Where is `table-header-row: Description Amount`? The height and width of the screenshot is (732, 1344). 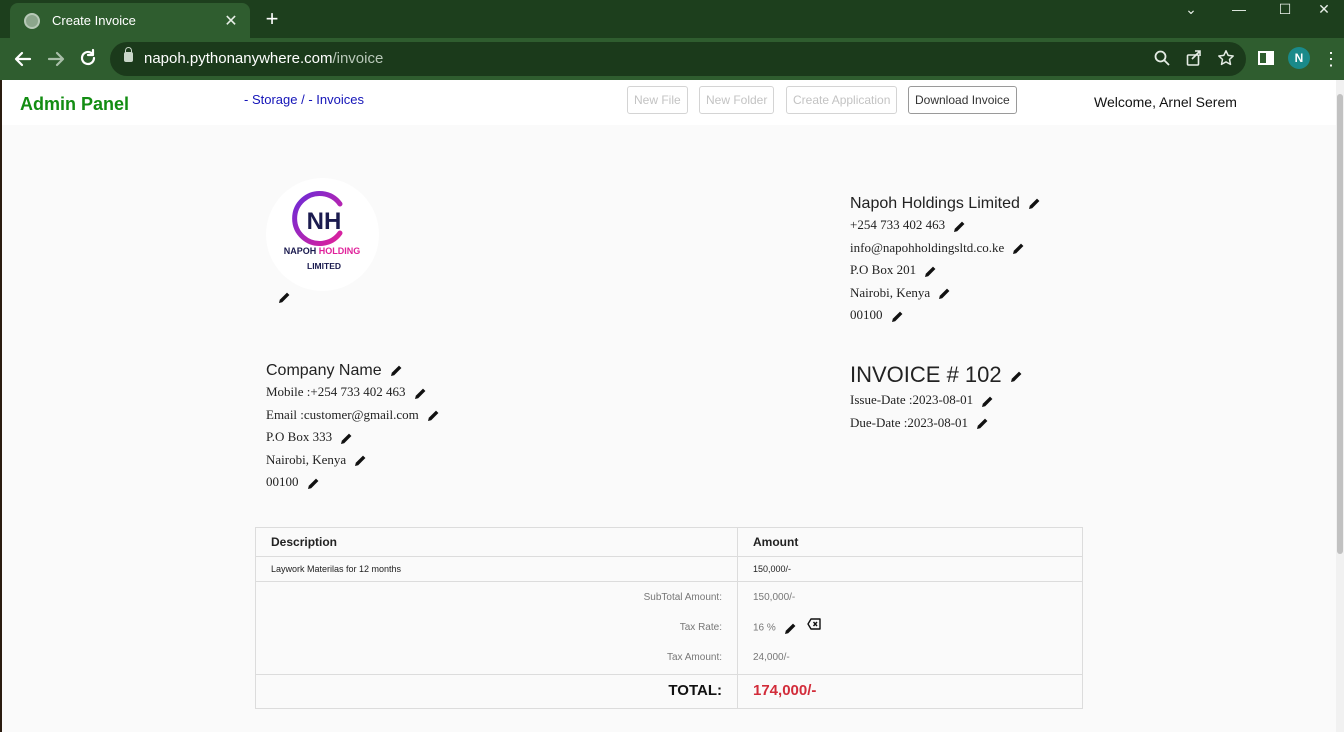 table-header-row: Description Amount is located at coordinates (669, 542).